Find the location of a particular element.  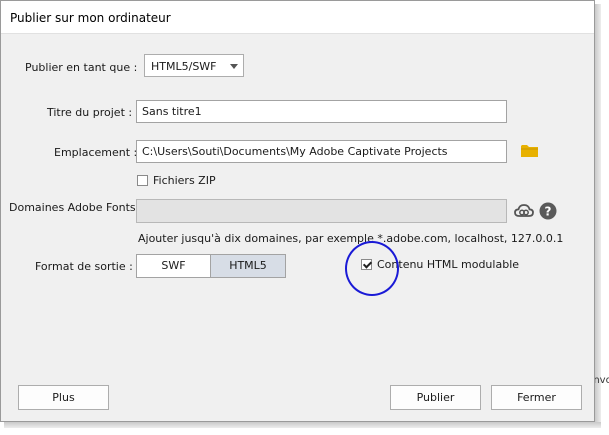

publish-as-dropdown: HTML5/SWF is located at coordinates (194, 65).